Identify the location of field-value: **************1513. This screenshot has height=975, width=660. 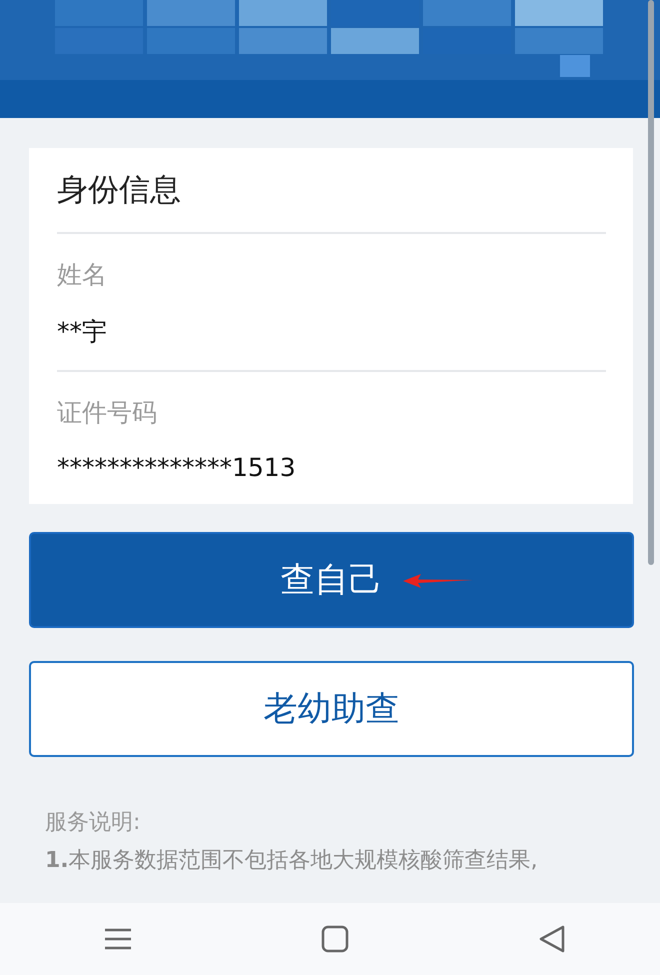
(176, 467).